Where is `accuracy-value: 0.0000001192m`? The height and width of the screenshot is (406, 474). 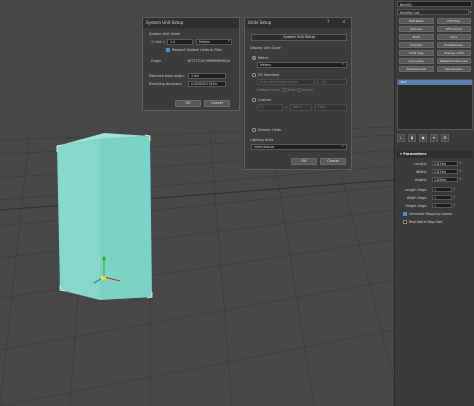
accuracy-value: 0.0000001192m is located at coordinates (207, 84).